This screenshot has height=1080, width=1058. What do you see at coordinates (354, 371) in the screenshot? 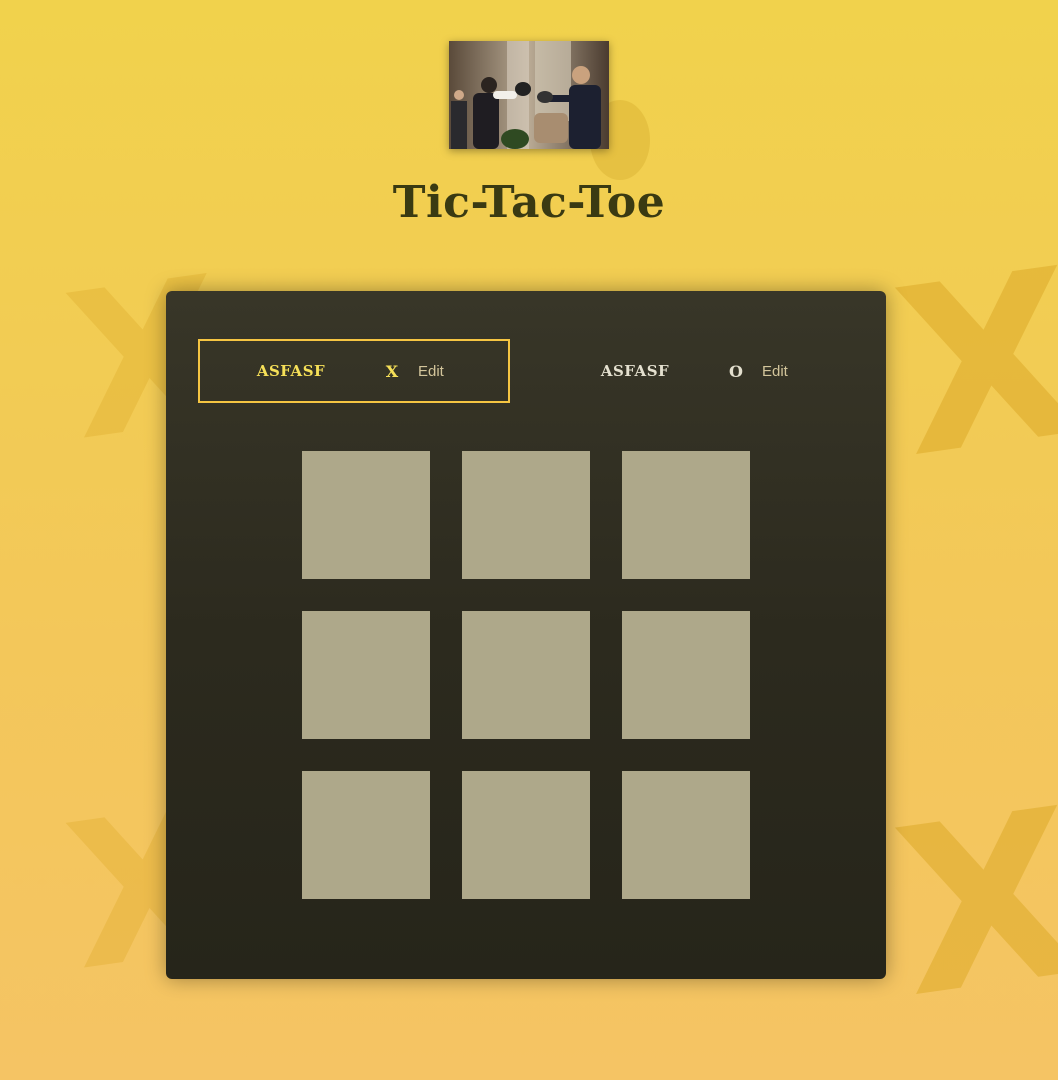
I see `player-1: ASFASF X Edit` at bounding box center [354, 371].